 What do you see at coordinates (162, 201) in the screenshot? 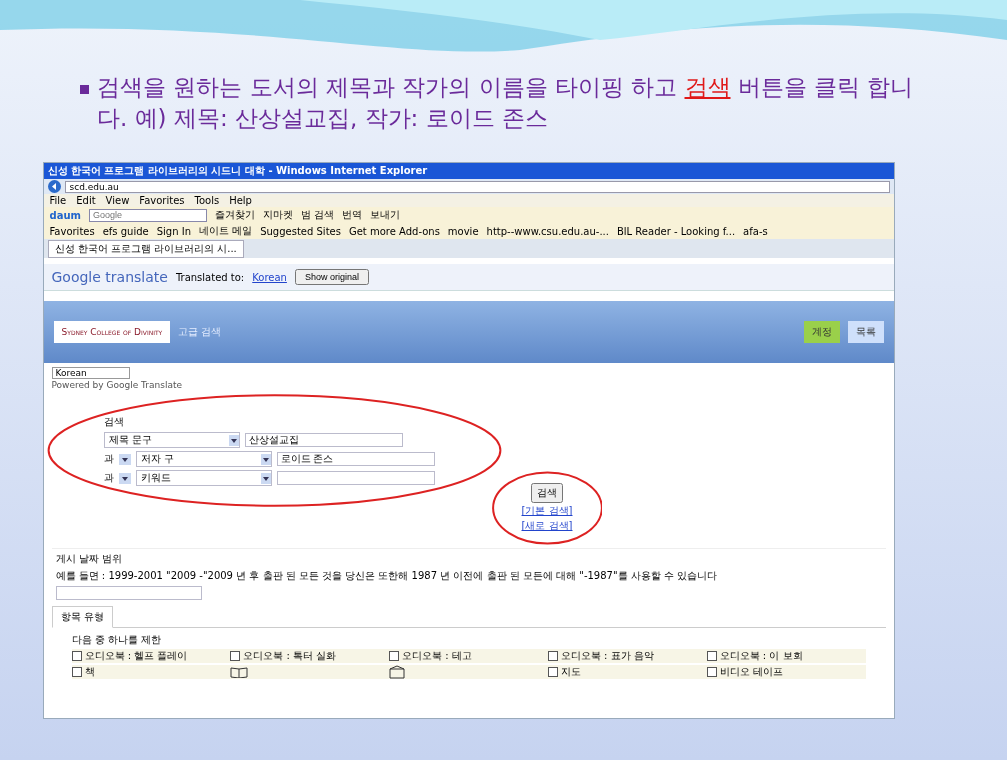
I see `menu-item: Favorites` at bounding box center [162, 201].